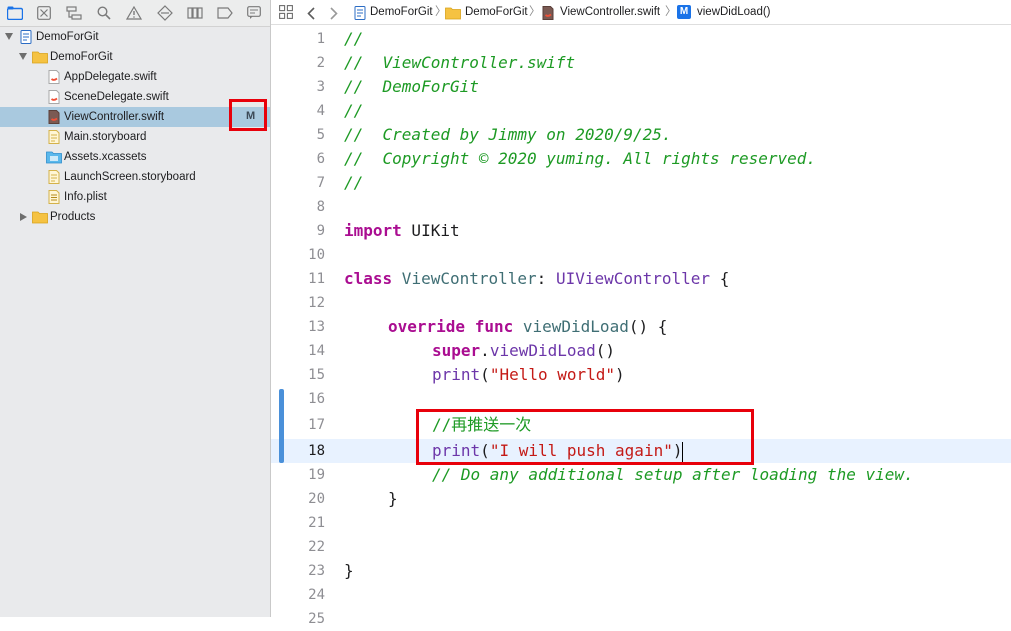 This screenshot has width=1011, height=631. Describe the element at coordinates (320, 87) in the screenshot. I see `line-number: 3` at that location.